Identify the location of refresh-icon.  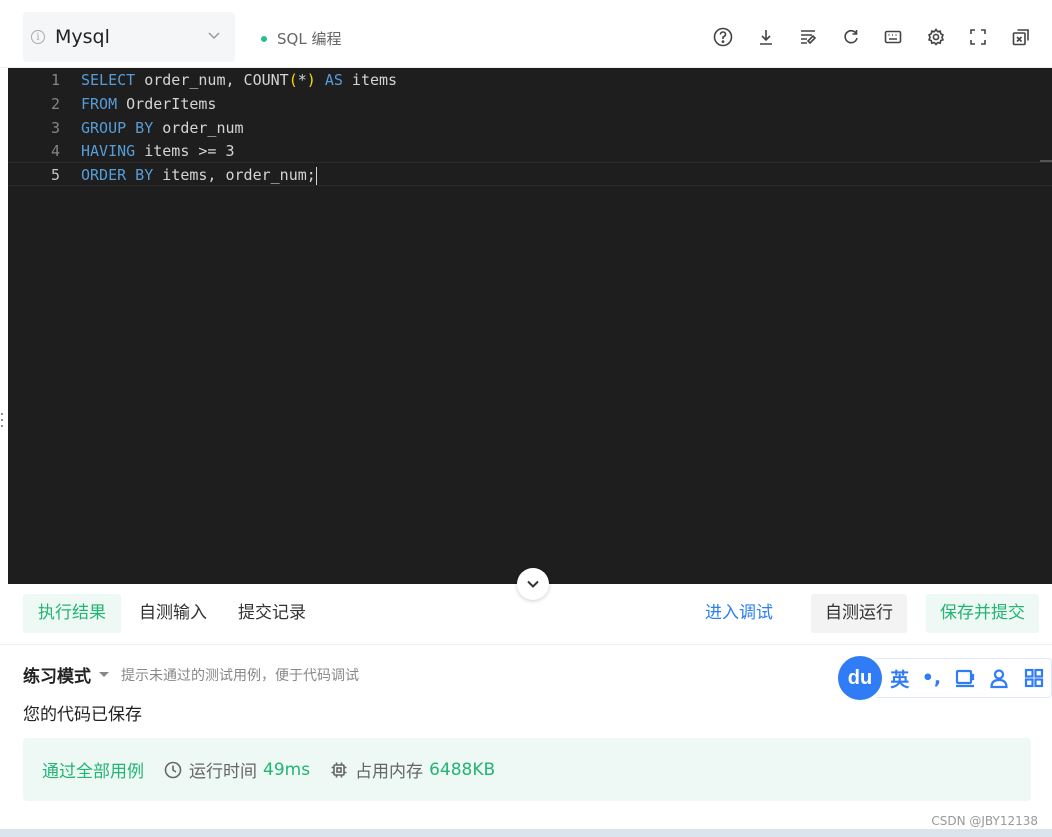
(851, 36).